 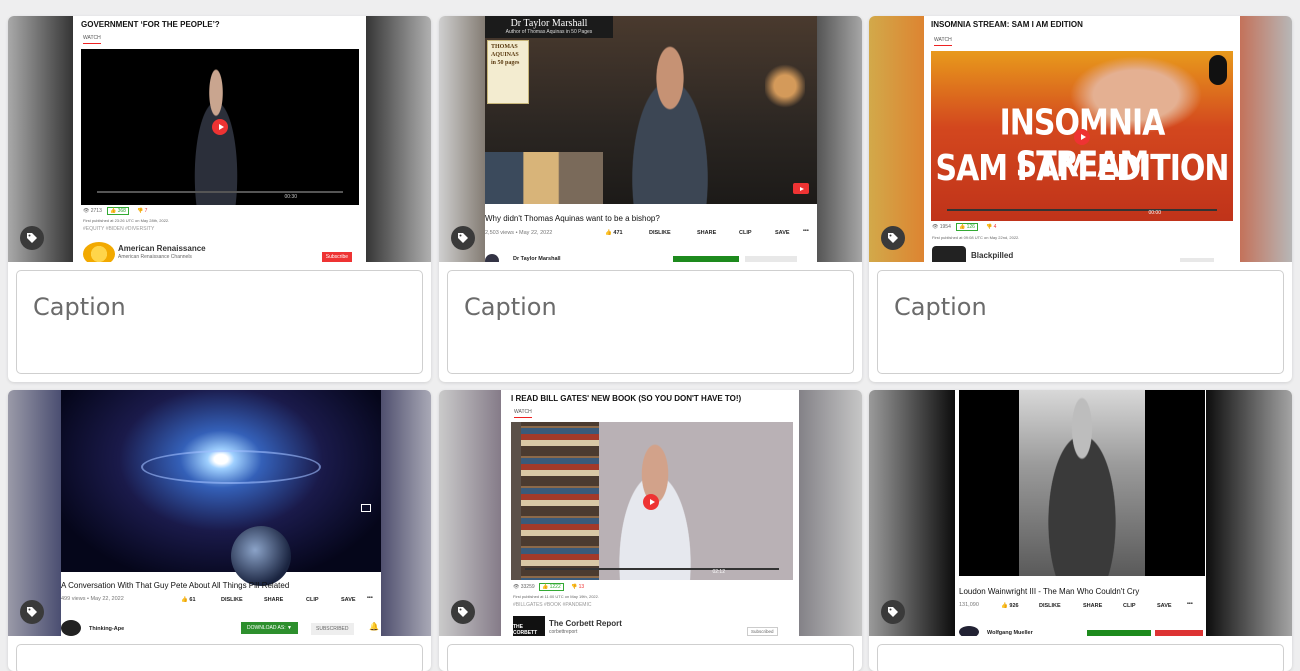 I want to click on video-player: 00:30, so click(x=220, y=127).